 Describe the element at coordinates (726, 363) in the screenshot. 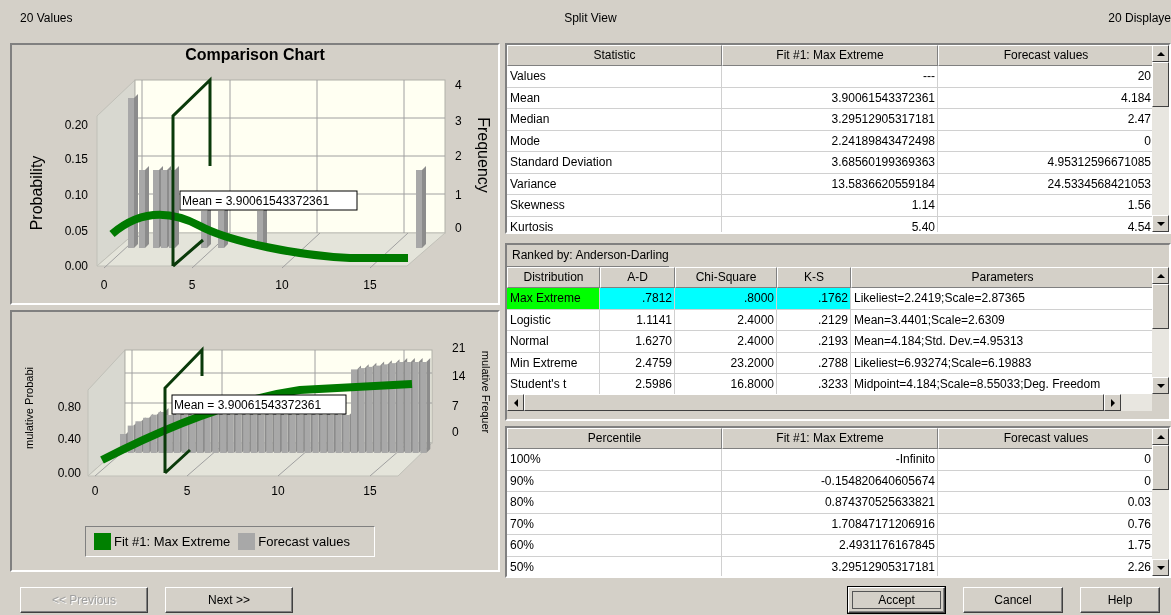

I see `table-cell: 23.2000` at that location.